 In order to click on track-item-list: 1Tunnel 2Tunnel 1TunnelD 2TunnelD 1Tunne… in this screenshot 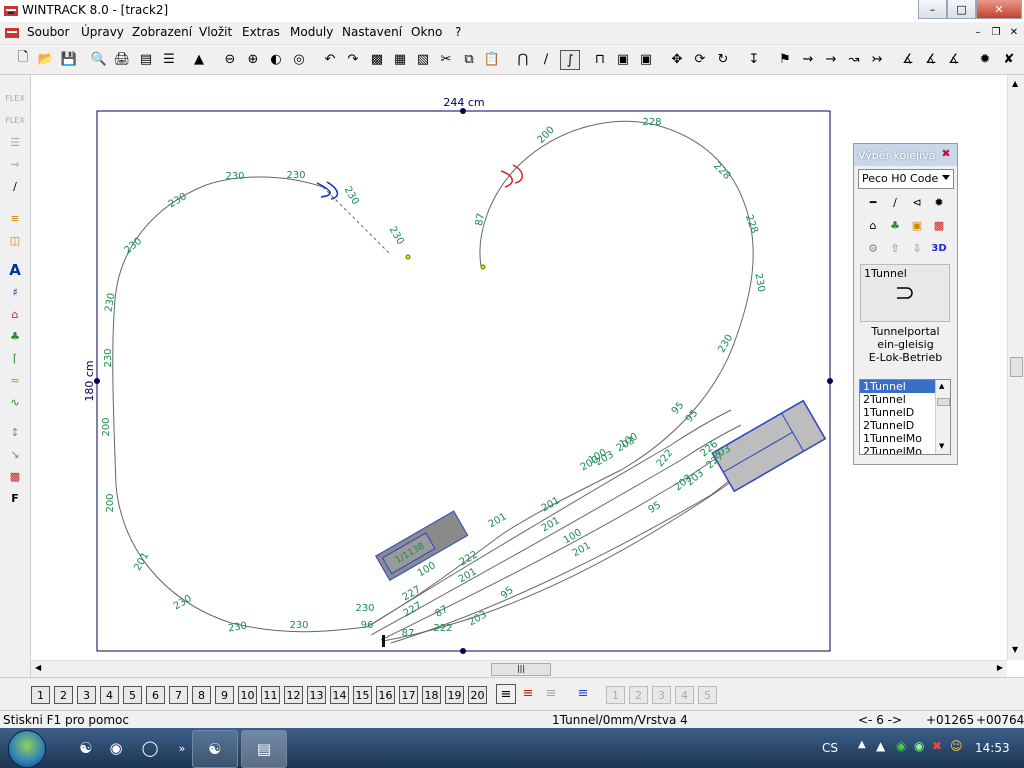, I will do `click(905, 417)`.